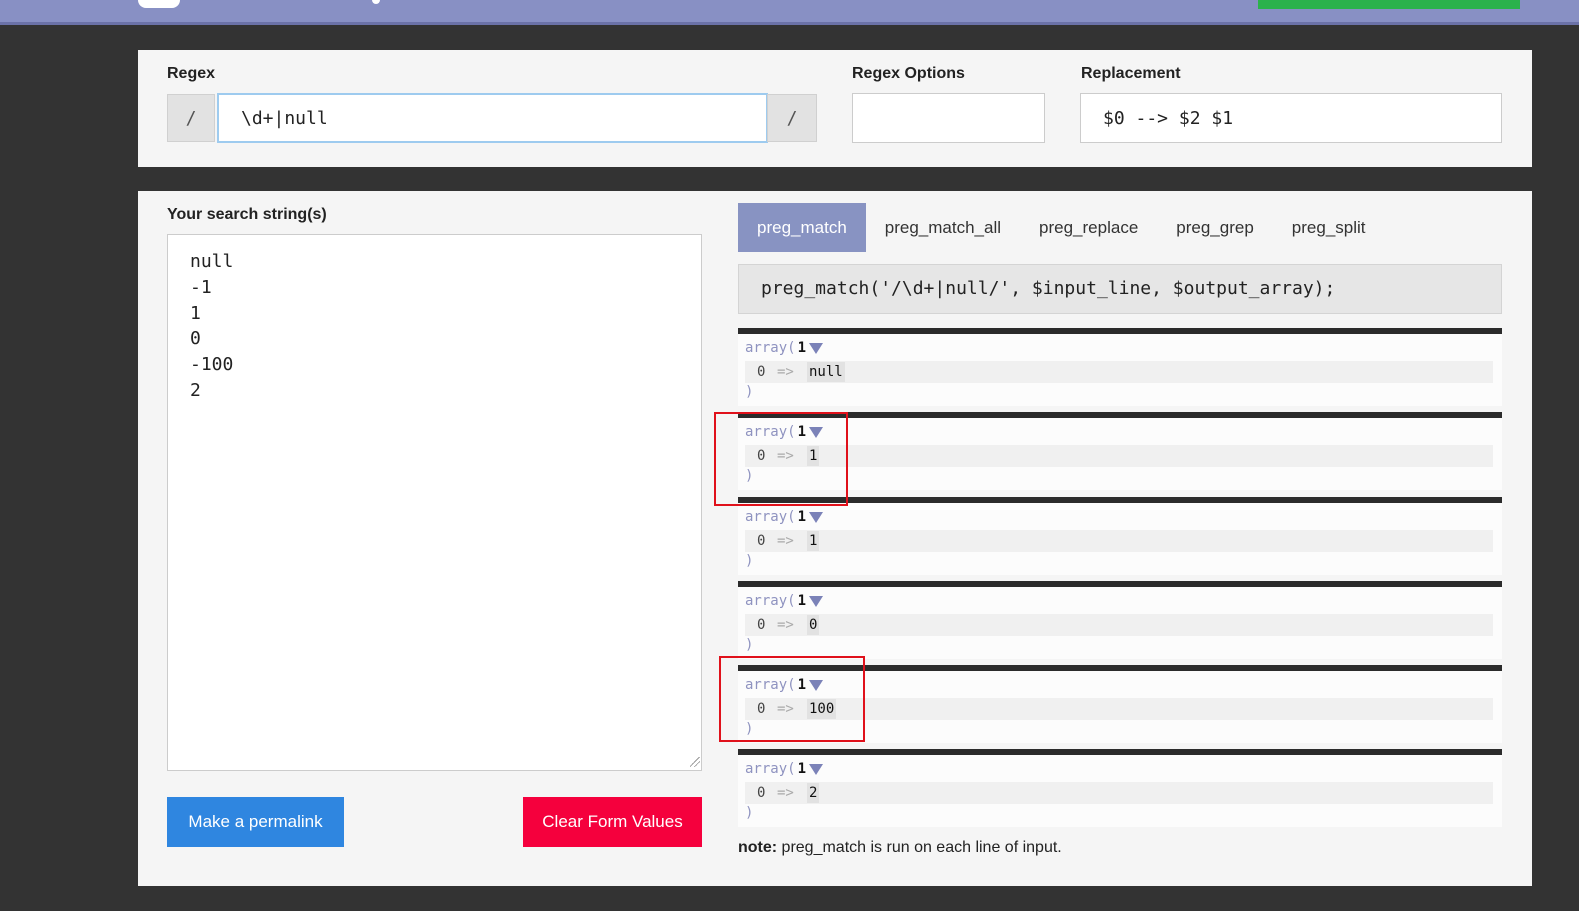 The width and height of the screenshot is (1579, 911). Describe the element at coordinates (191, 73) in the screenshot. I see `regex-label: Regex` at that location.